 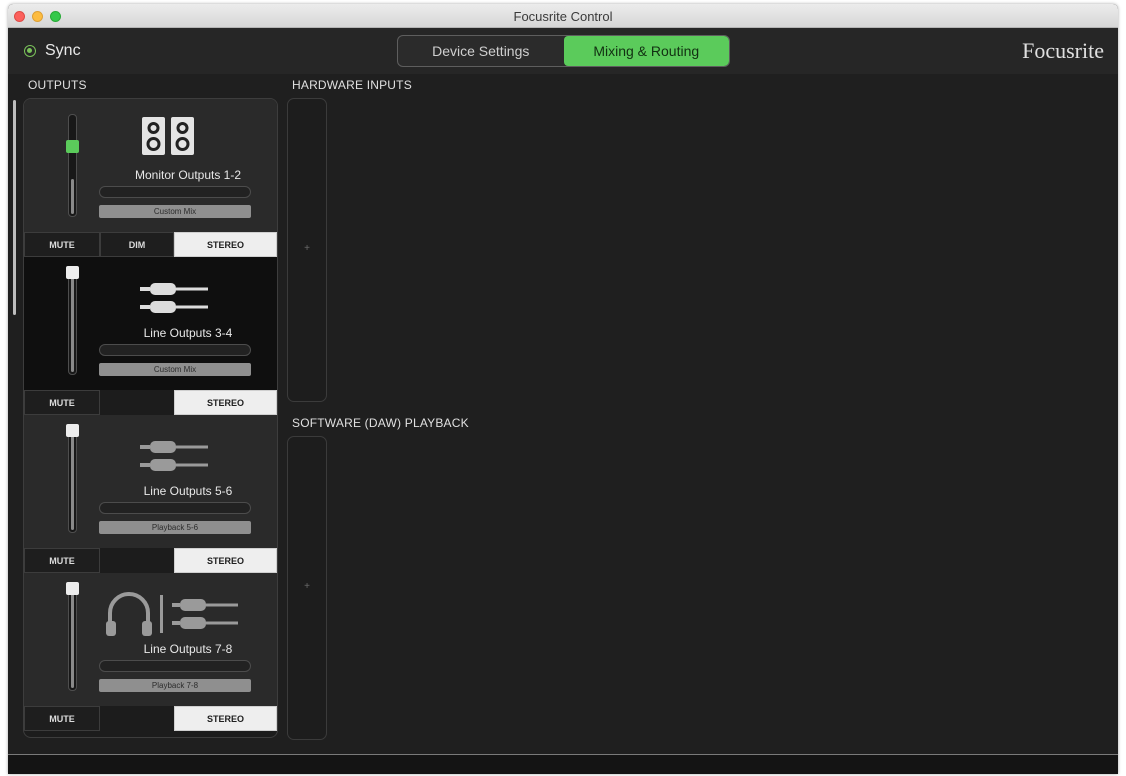 I want to click on output-name: Line Outputs 7-8, so click(x=188, y=649).